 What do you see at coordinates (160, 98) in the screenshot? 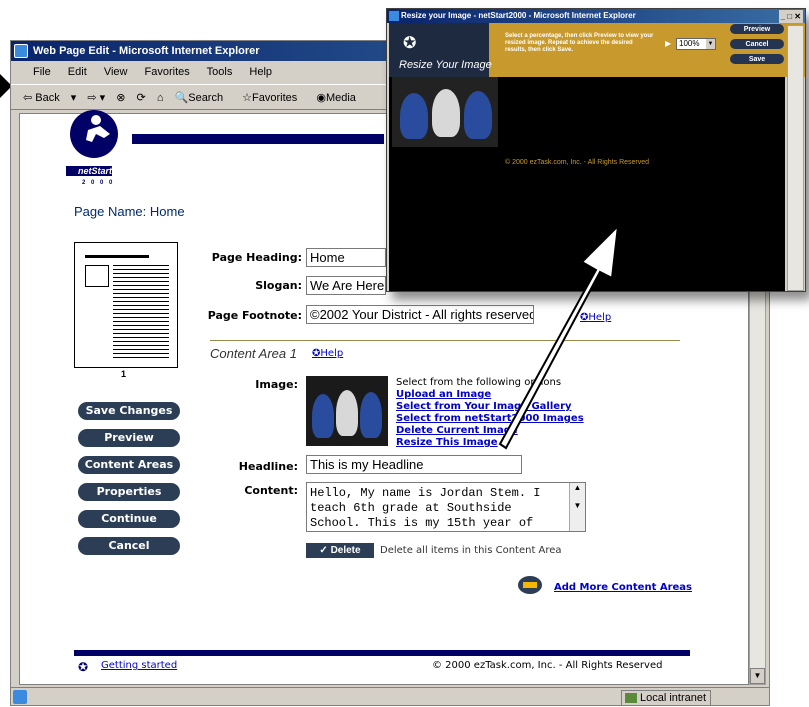
I see `home-icon: ⌂` at bounding box center [160, 98].